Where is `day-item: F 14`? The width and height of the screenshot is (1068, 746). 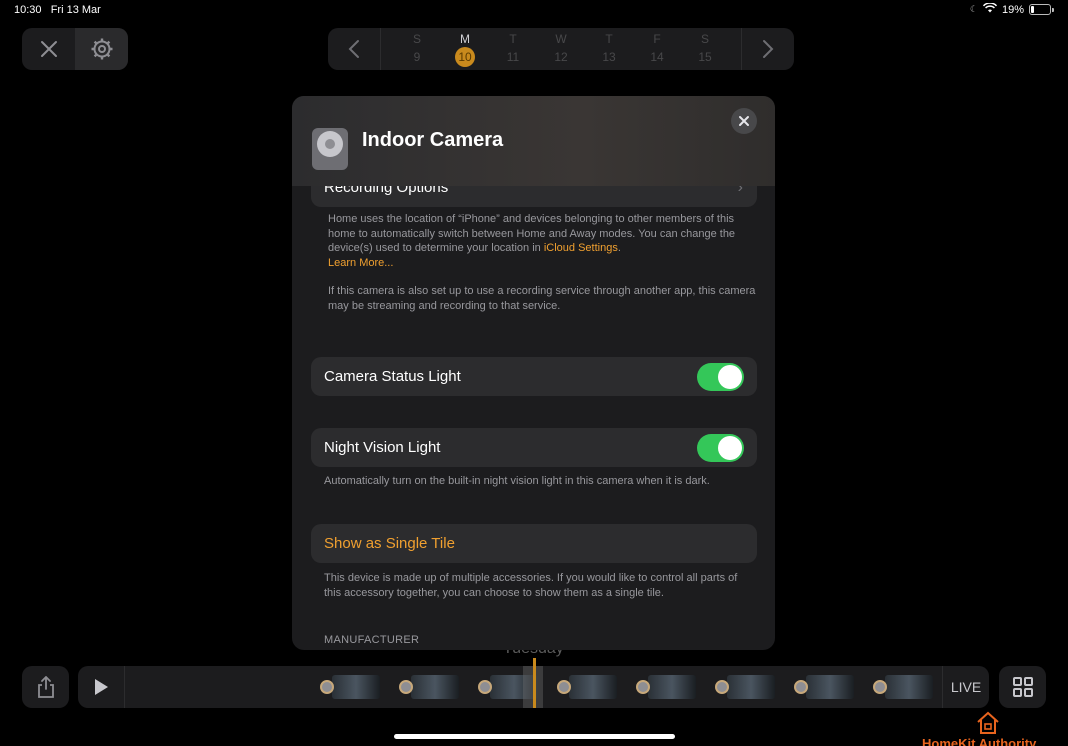 day-item: F 14 is located at coordinates (657, 49).